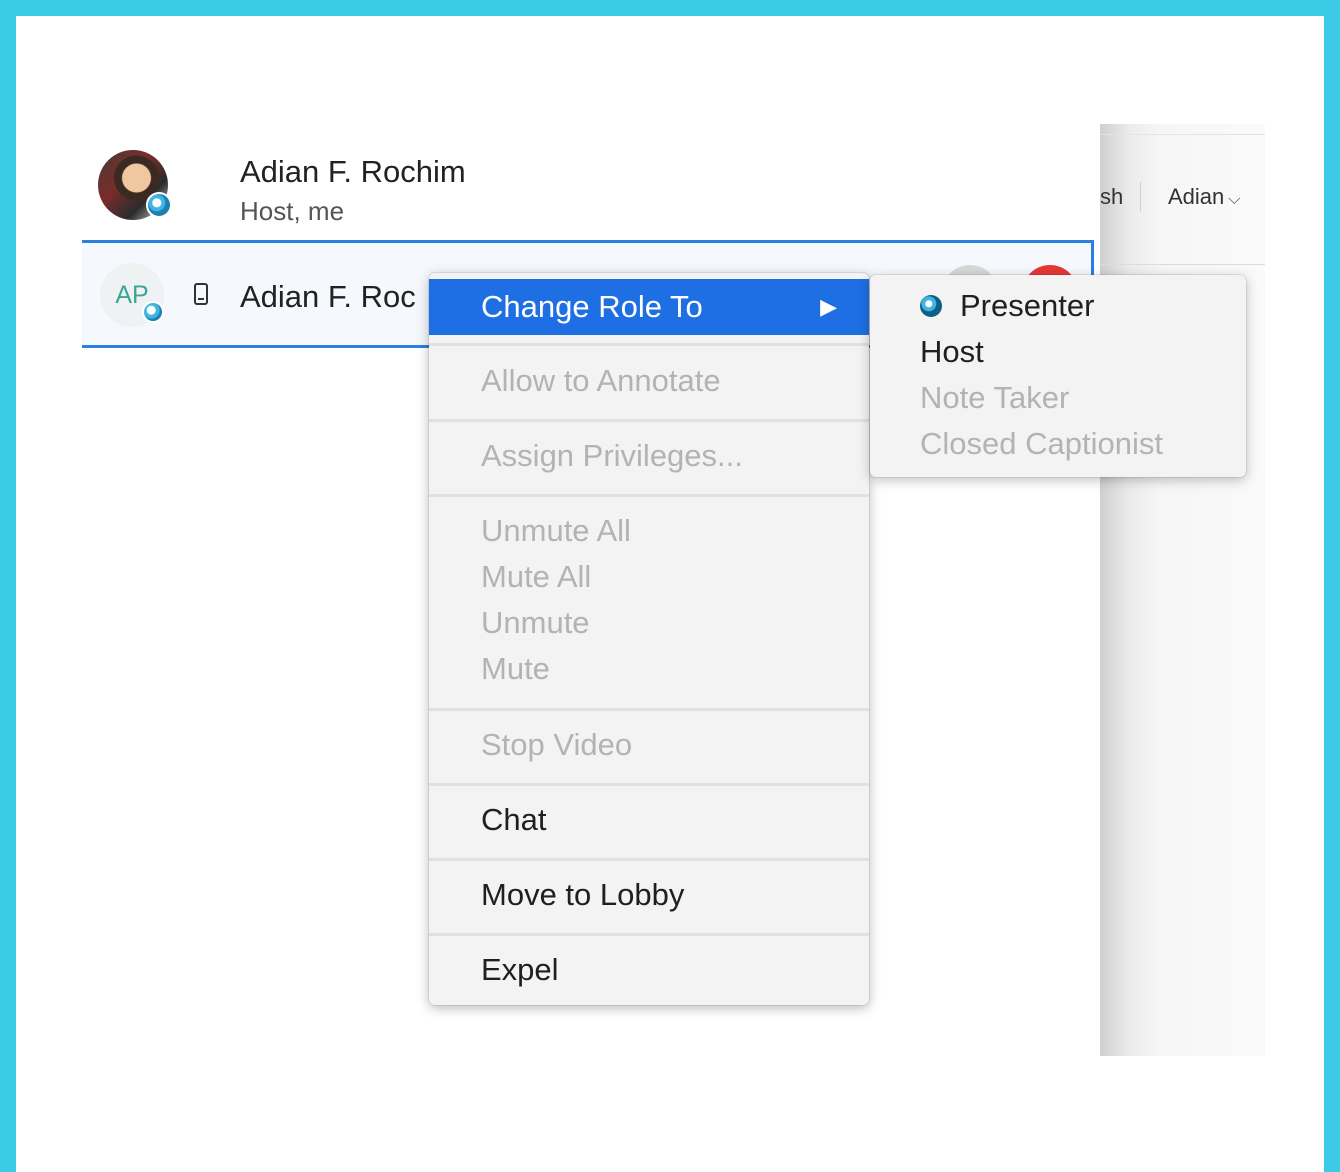  What do you see at coordinates (649, 895) in the screenshot?
I see `menu-item-move-to-lobby: Move to Lobby` at bounding box center [649, 895].